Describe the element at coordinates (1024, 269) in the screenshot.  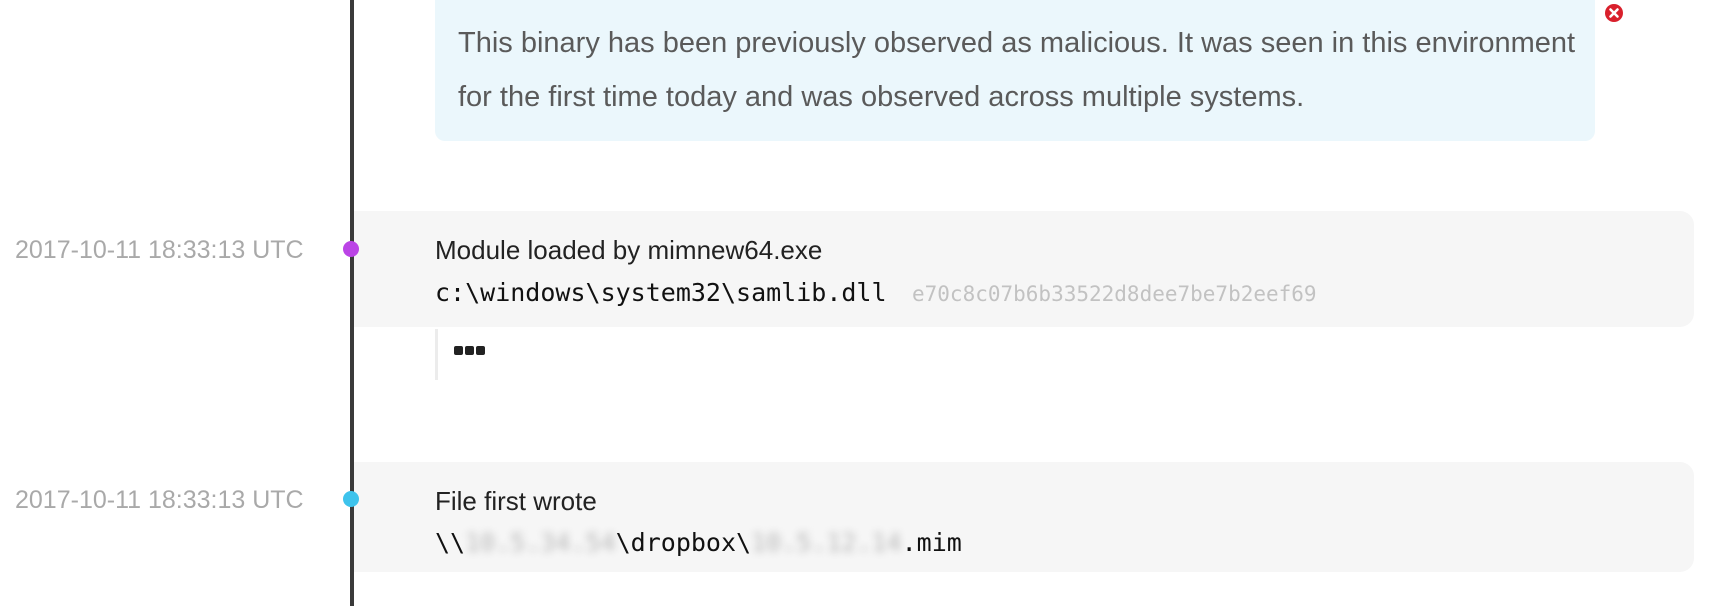
I see `timeline-event-module-loaded` at that location.